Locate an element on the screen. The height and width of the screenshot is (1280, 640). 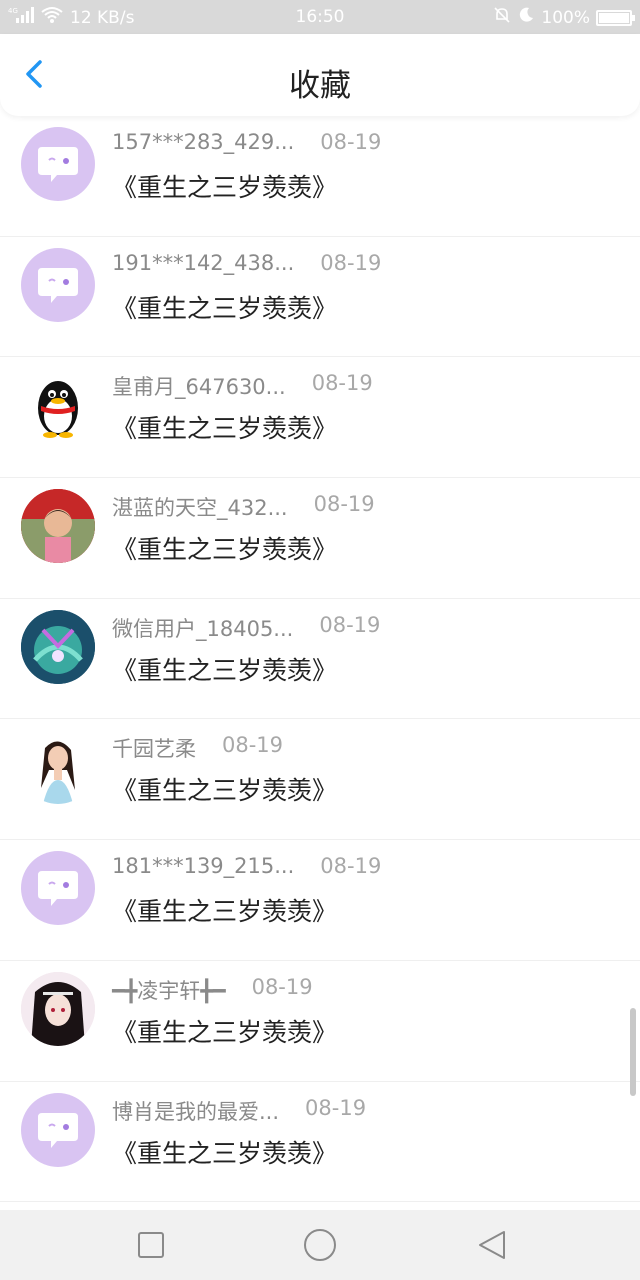
square-icon is located at coordinates (151, 1245).